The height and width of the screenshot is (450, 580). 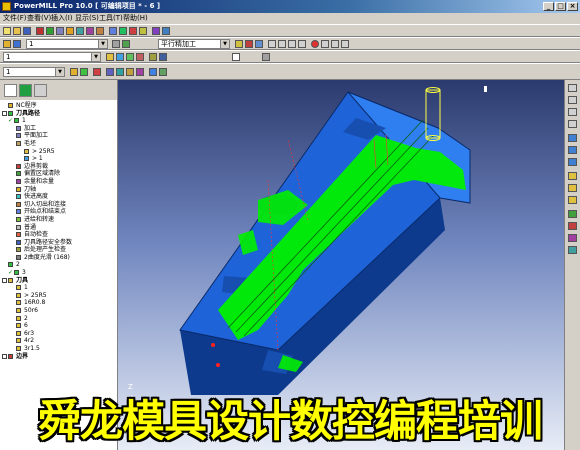 What do you see at coordinates (59, 220) in the screenshot?
I see `tree-item: 进给和转速` at bounding box center [59, 220].